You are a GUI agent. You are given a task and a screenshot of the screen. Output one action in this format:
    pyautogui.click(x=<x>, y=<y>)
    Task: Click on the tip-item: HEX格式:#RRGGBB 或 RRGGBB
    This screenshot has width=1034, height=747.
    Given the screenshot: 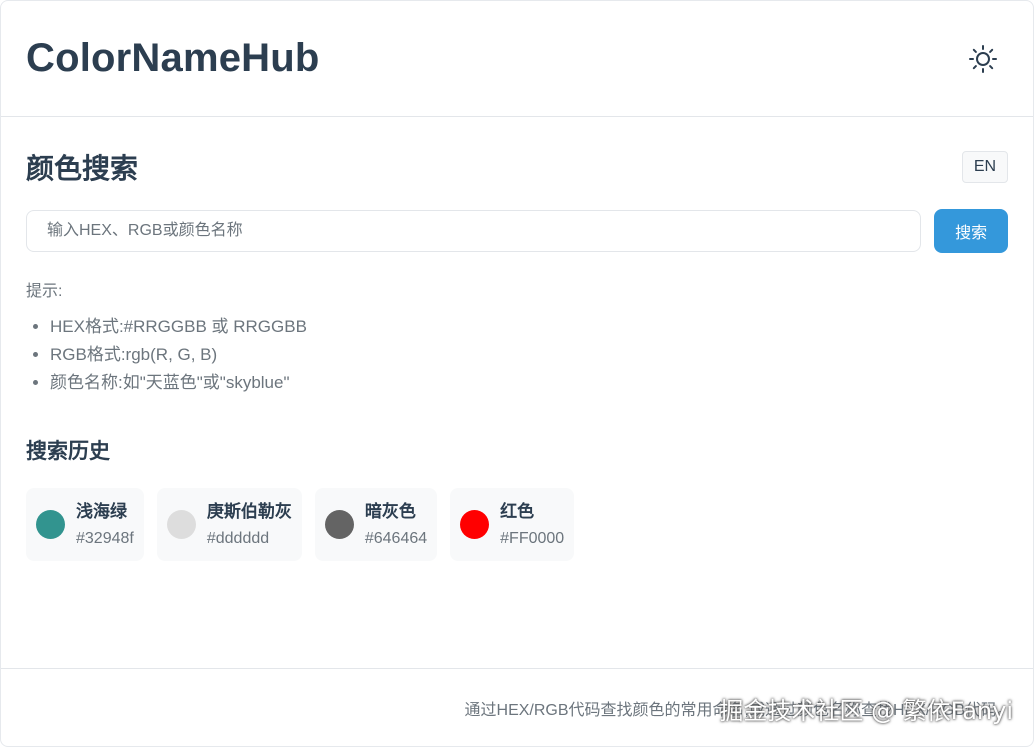 What is the action you would take?
    pyautogui.click(x=529, y=327)
    